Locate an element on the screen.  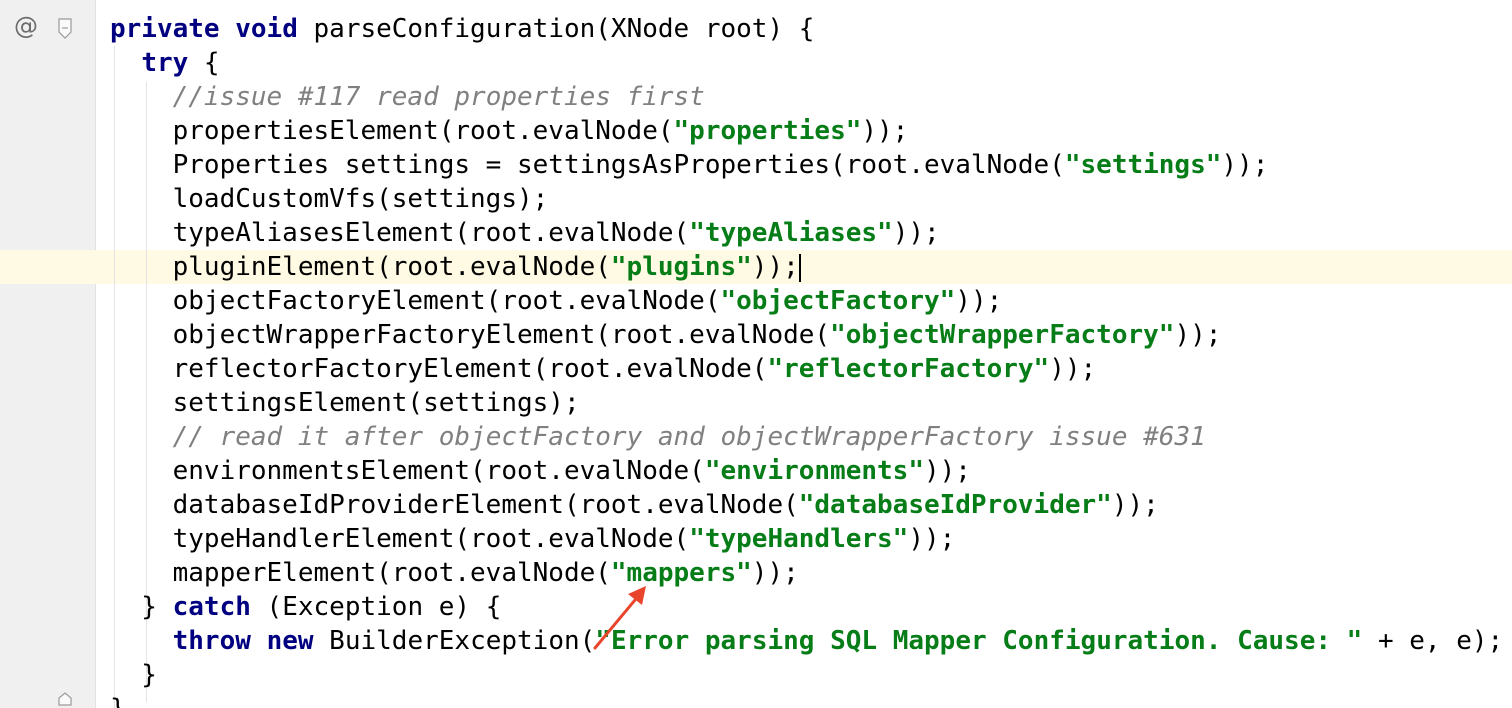
string-literal: "plugins" is located at coordinates (681, 267).